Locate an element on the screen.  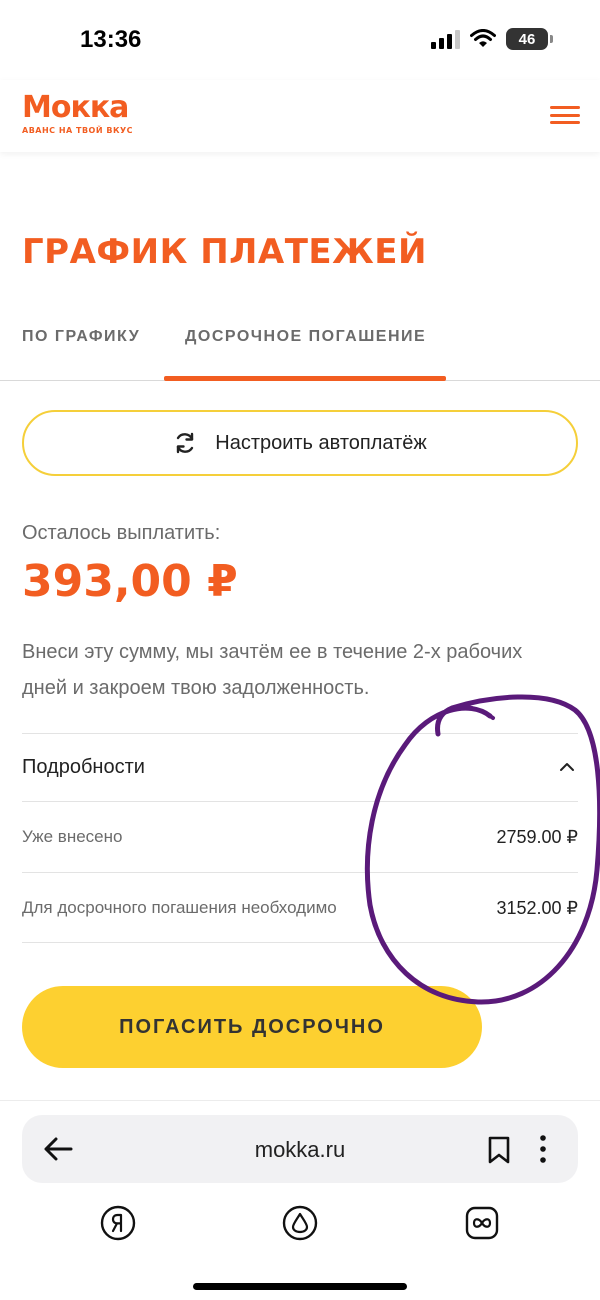
more-vertical-icon is located at coordinates (543, 1149).